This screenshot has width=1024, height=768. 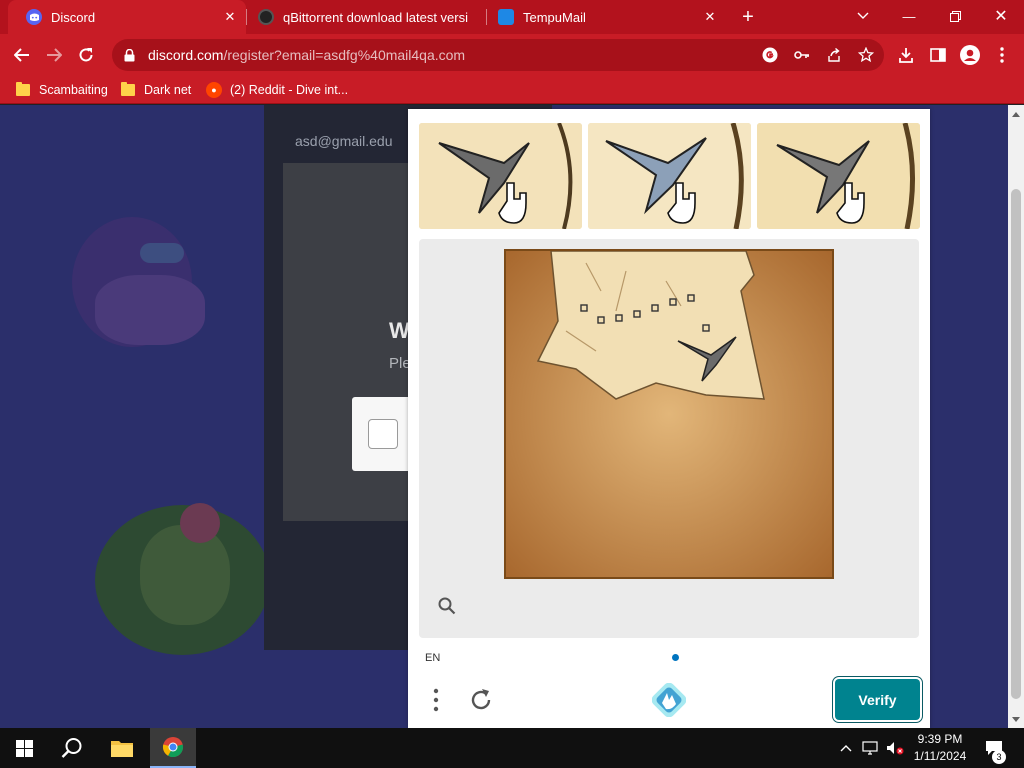 What do you see at coordinates (266, 17) in the screenshot?
I see `qbittorrent-icon` at bounding box center [266, 17].